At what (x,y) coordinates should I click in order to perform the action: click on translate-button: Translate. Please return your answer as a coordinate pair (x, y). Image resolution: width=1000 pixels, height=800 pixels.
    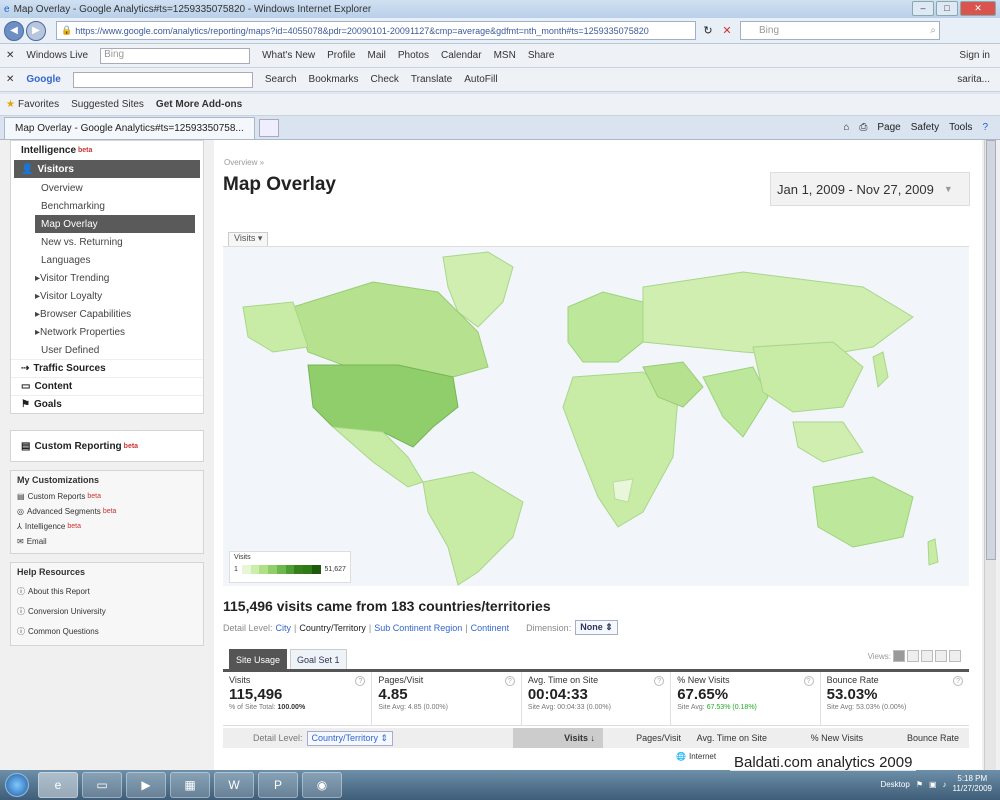
    Looking at the image, I should click on (431, 79).